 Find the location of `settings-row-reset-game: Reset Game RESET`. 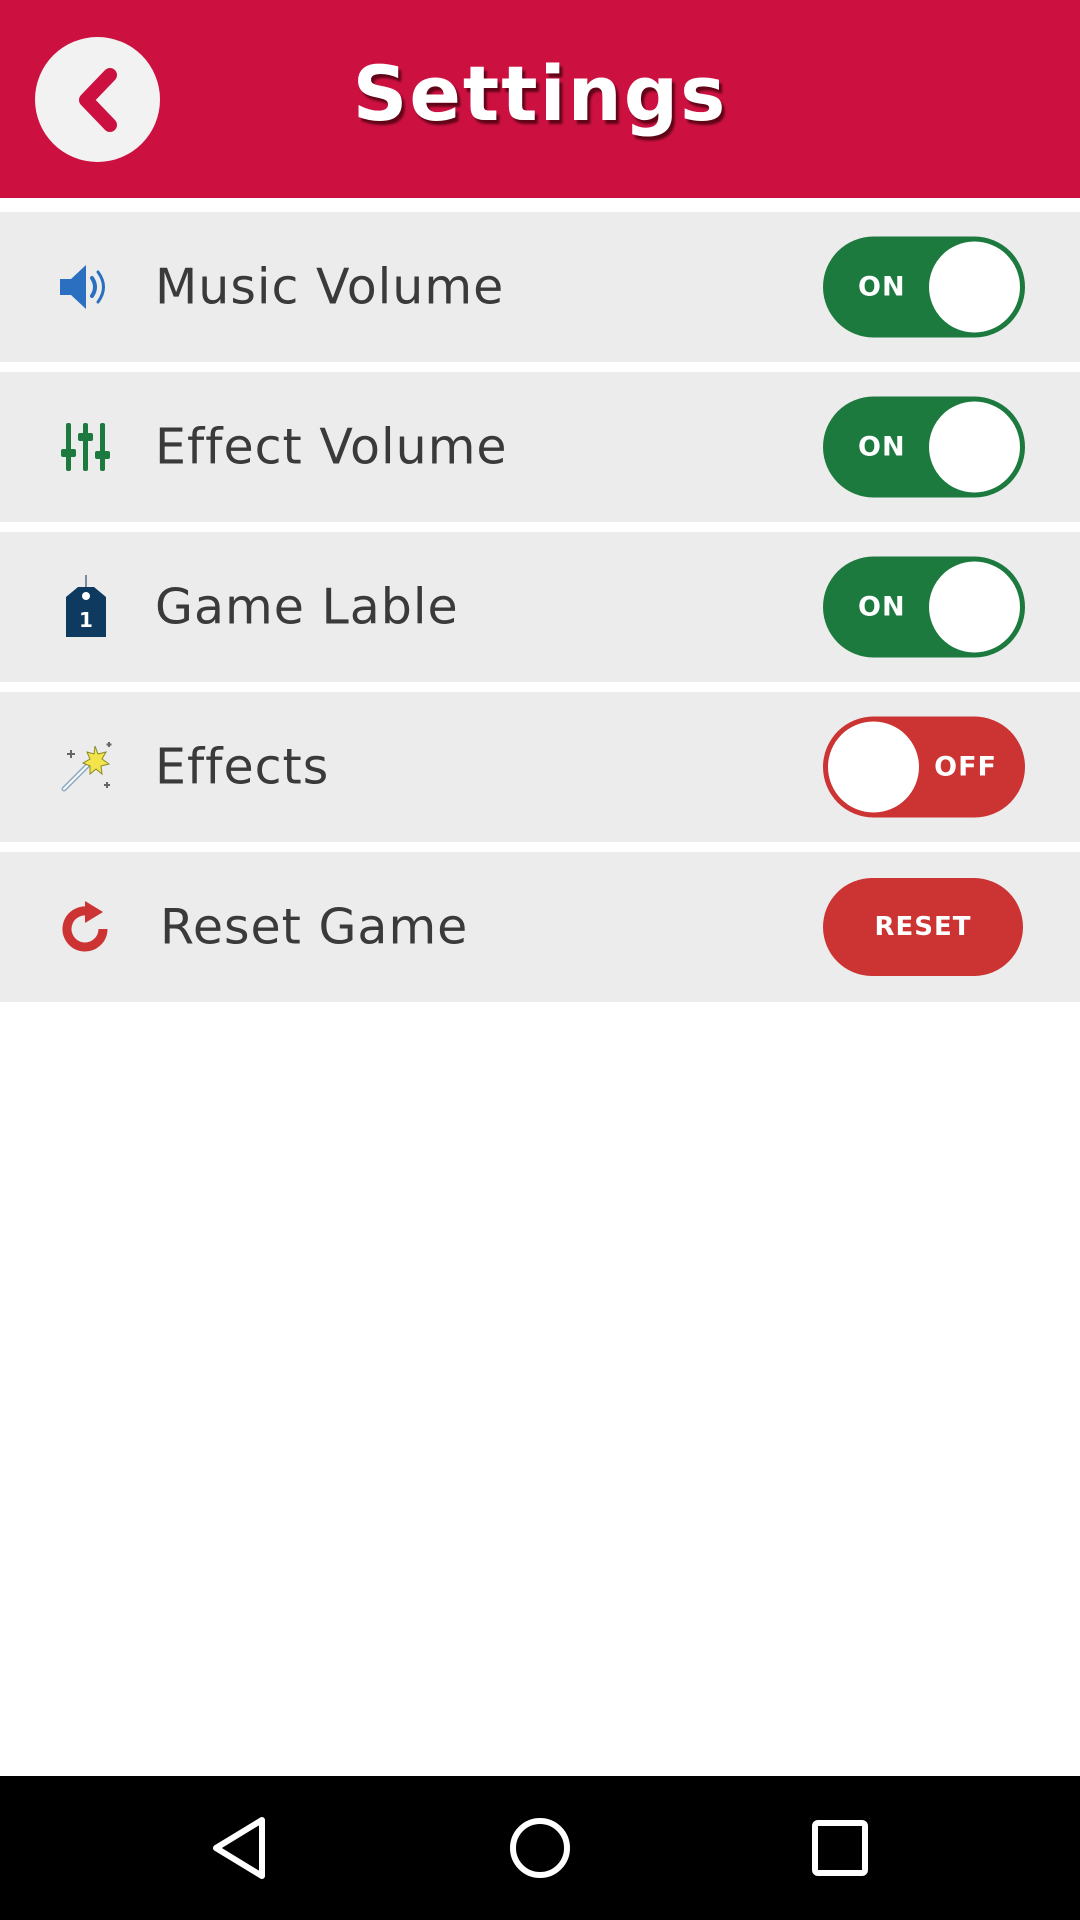

settings-row-reset-game: Reset Game RESET is located at coordinates (540, 927).